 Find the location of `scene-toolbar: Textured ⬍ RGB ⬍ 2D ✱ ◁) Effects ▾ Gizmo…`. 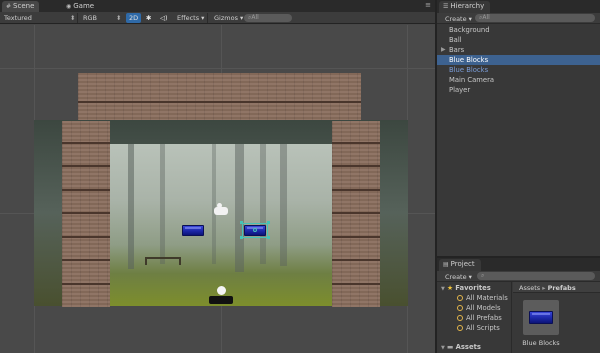

scene-toolbar: Textured ⬍ RGB ⬍ 2D ✱ ◁) Effects ▾ Gizmo… is located at coordinates (217, 18).